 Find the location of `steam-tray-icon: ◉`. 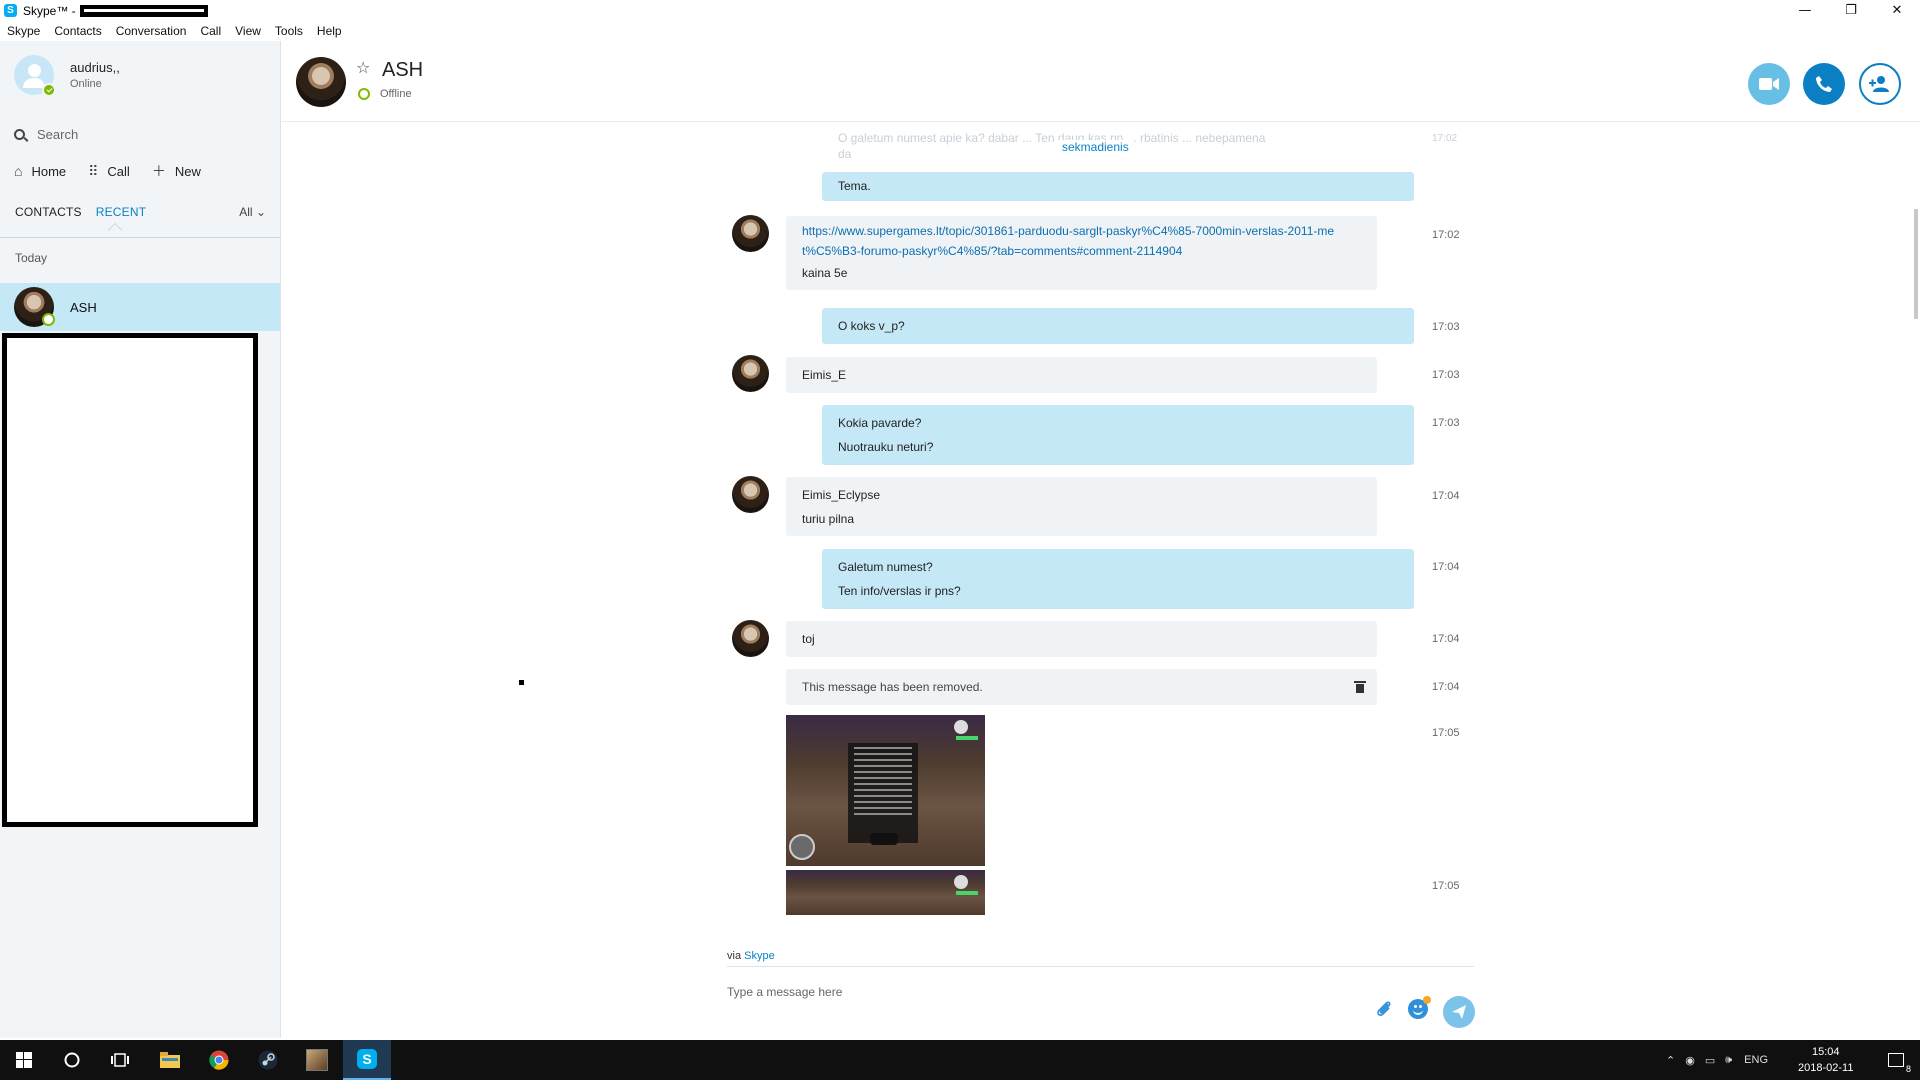

steam-tray-icon: ◉ is located at coordinates (1690, 1060).